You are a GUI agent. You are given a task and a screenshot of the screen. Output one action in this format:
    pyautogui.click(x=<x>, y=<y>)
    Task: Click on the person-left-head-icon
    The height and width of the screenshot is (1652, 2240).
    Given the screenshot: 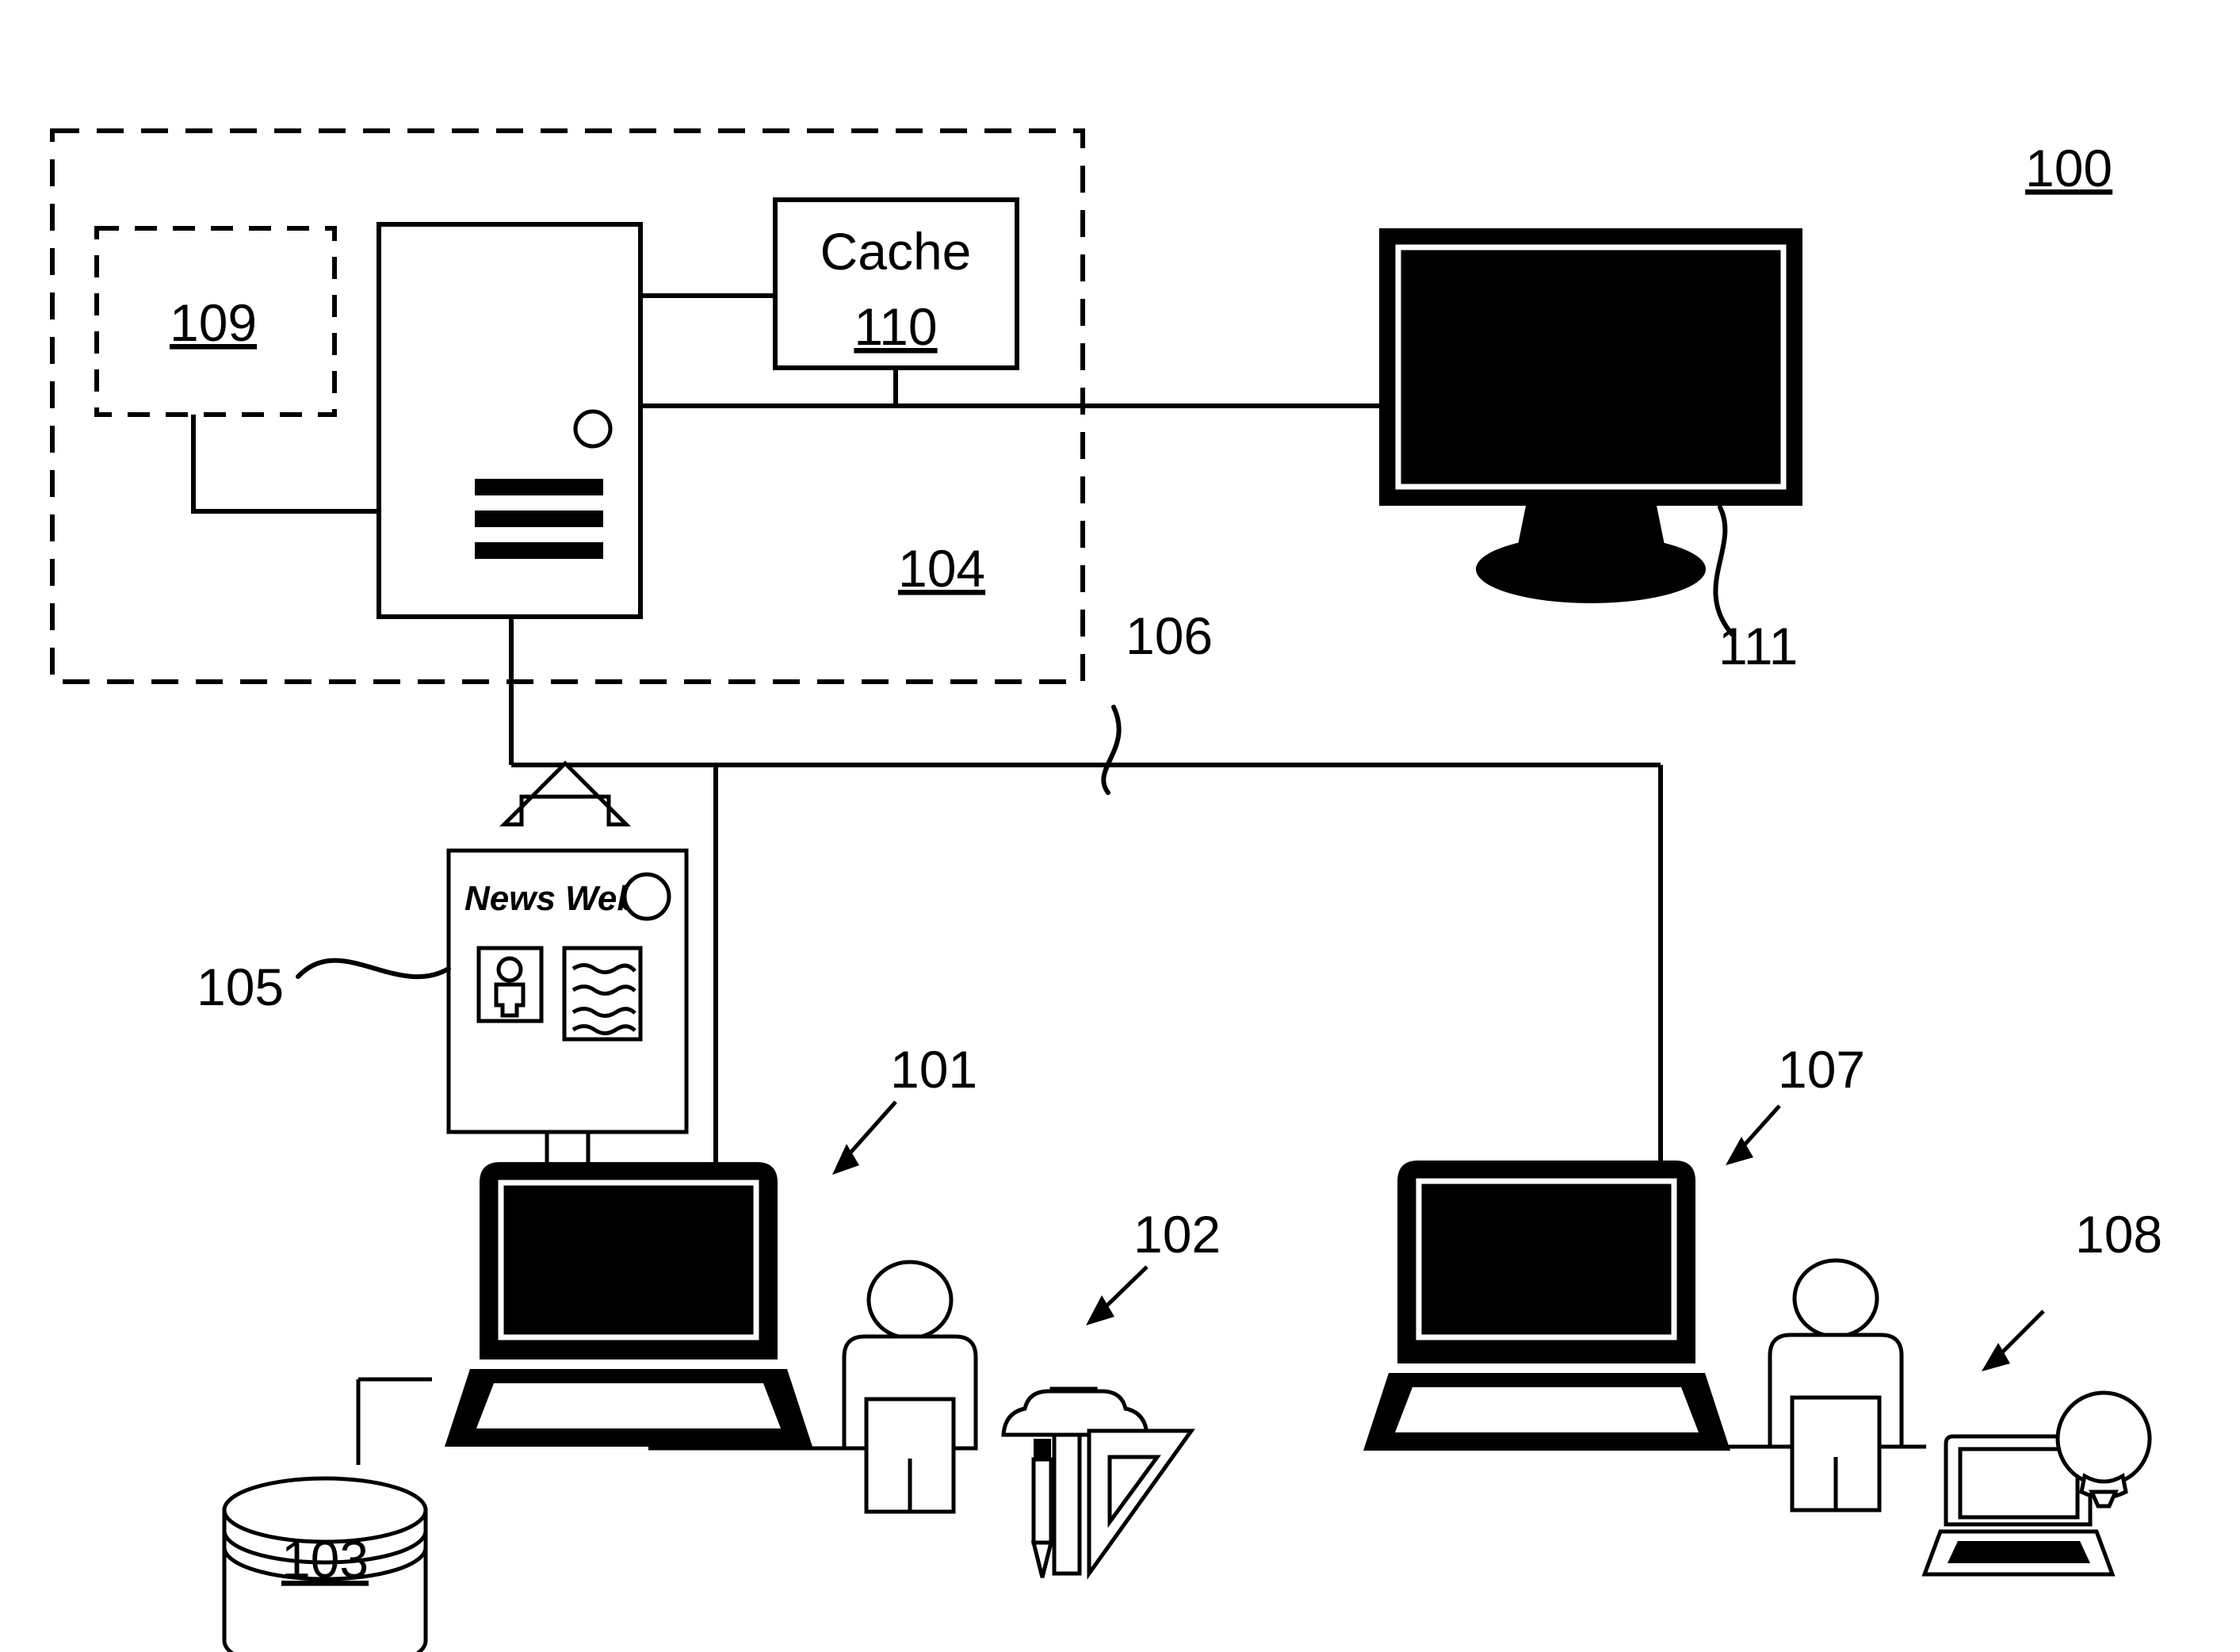 What is the action you would take?
    pyautogui.click(x=910, y=1300)
    